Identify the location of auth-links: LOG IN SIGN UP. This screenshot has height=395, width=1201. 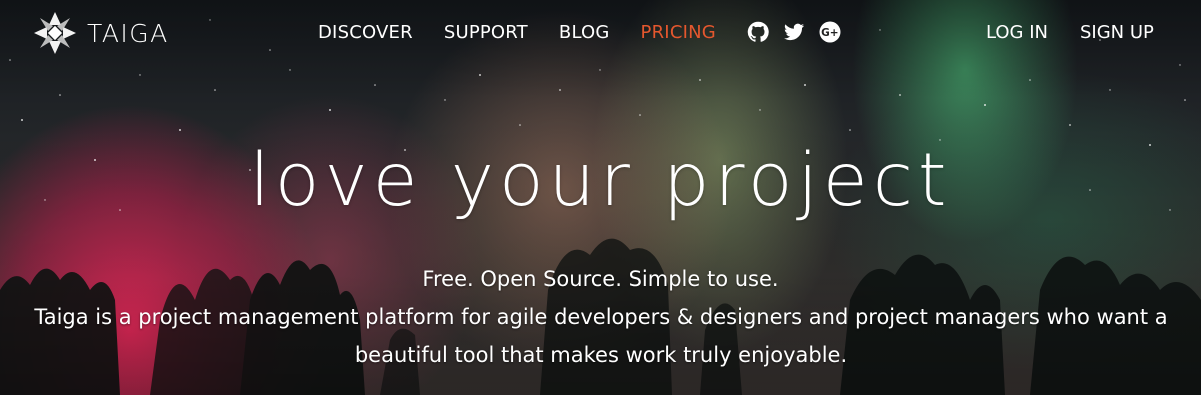
(1086, 33).